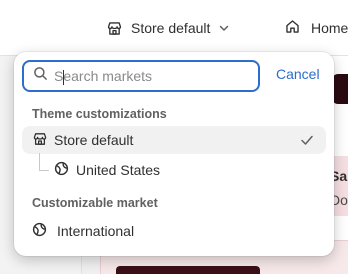 The image size is (348, 274). What do you see at coordinates (188, 270) in the screenshot?
I see `background-button` at bounding box center [188, 270].